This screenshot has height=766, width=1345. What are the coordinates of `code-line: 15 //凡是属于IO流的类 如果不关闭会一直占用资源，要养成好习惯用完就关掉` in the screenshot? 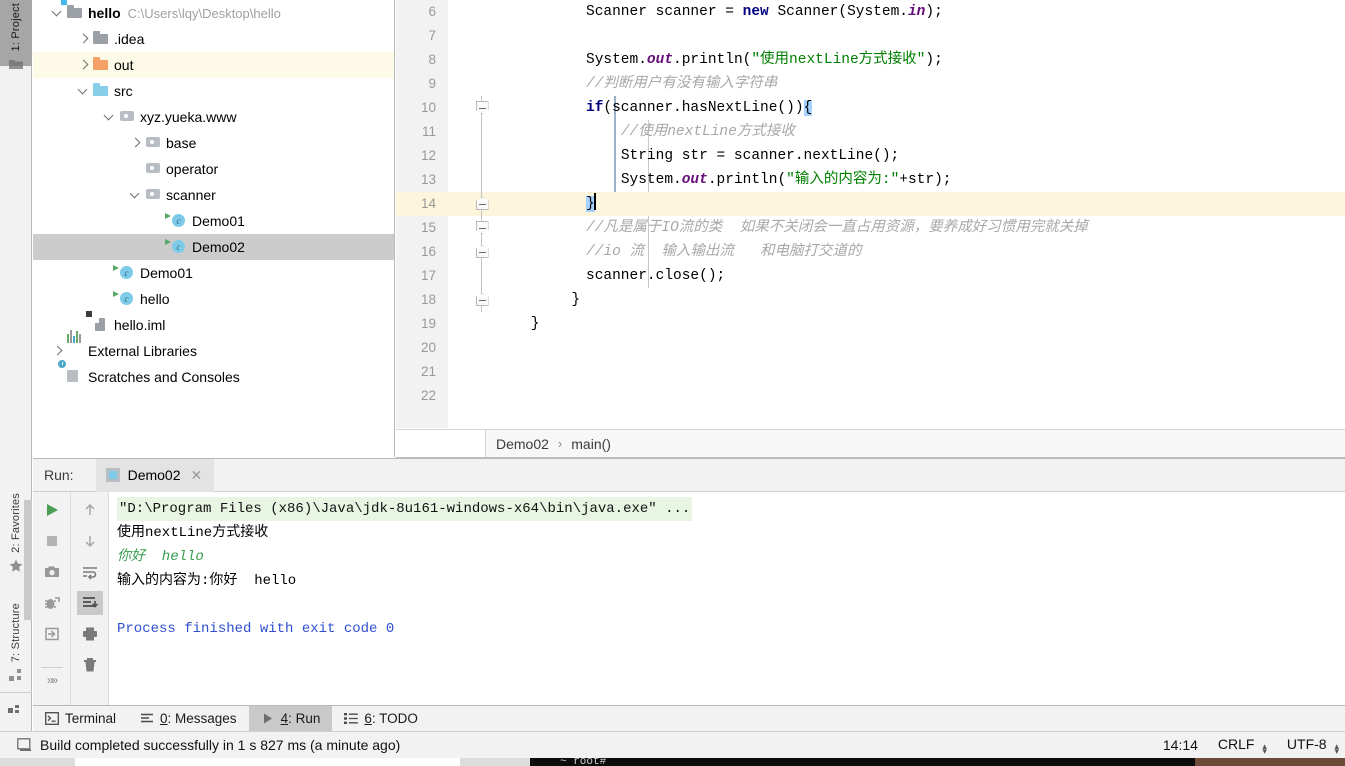 It's located at (870, 228).